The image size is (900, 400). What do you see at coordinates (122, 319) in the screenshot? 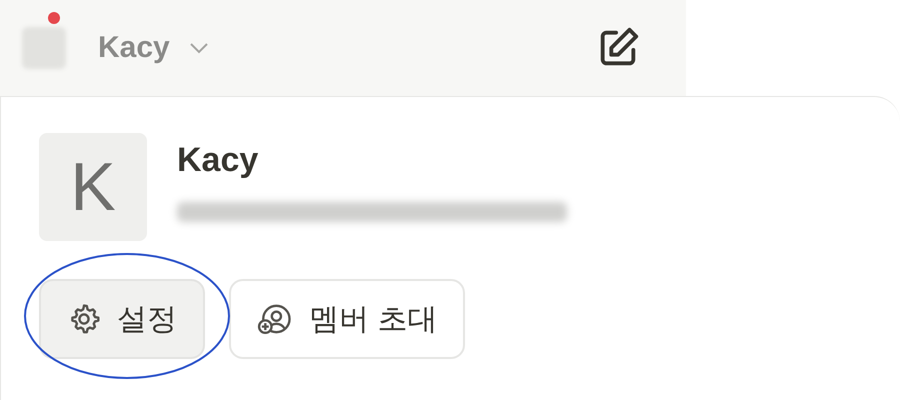
I see `settings-button: 설정` at bounding box center [122, 319].